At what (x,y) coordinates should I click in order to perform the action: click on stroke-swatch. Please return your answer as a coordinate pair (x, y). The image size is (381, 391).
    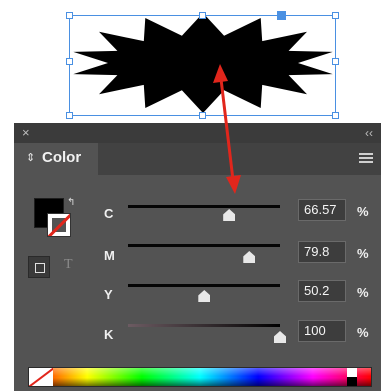
    Looking at the image, I should click on (59, 225).